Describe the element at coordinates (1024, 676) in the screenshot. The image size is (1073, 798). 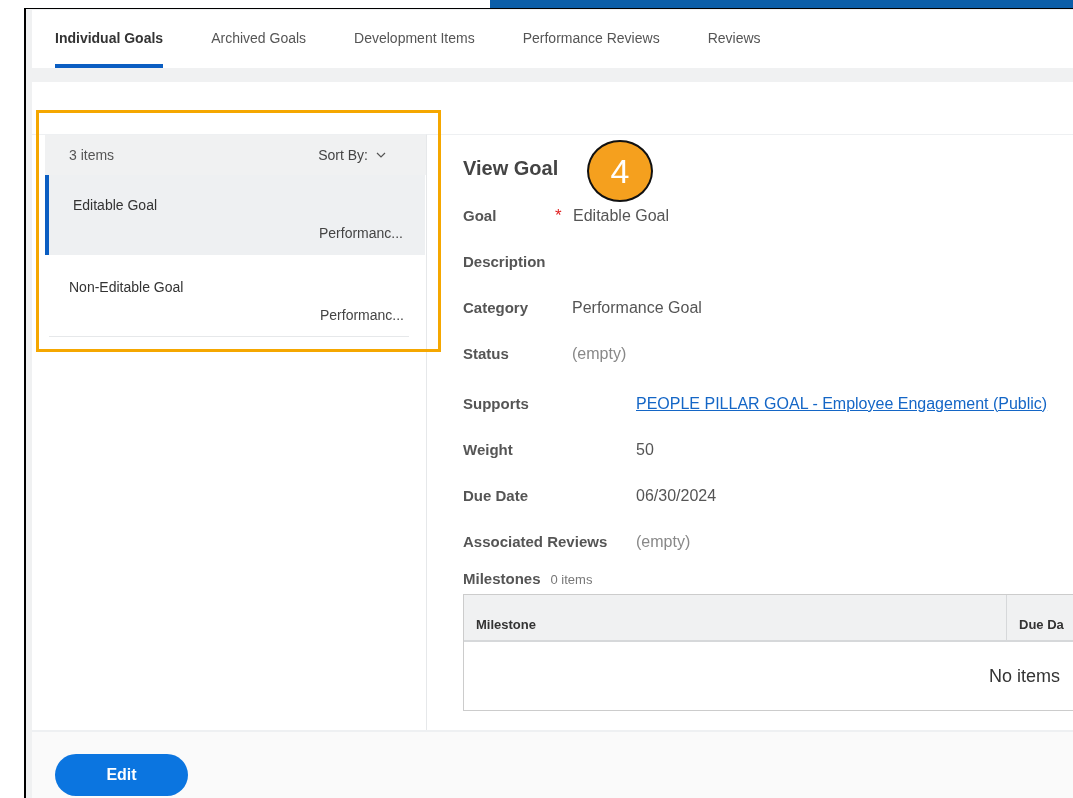
I see `empty-message: No items` at that location.